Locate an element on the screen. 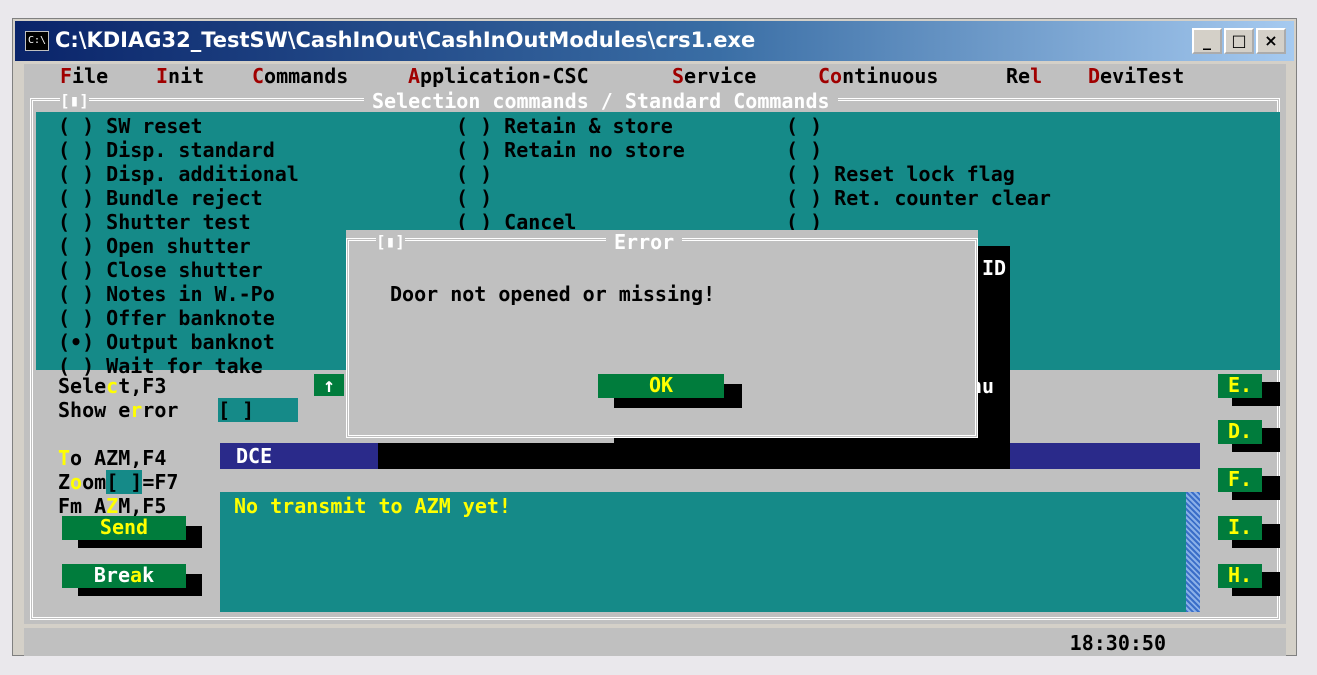 The image size is (1317, 675). error-close-button: [▮] is located at coordinates (390, 241).